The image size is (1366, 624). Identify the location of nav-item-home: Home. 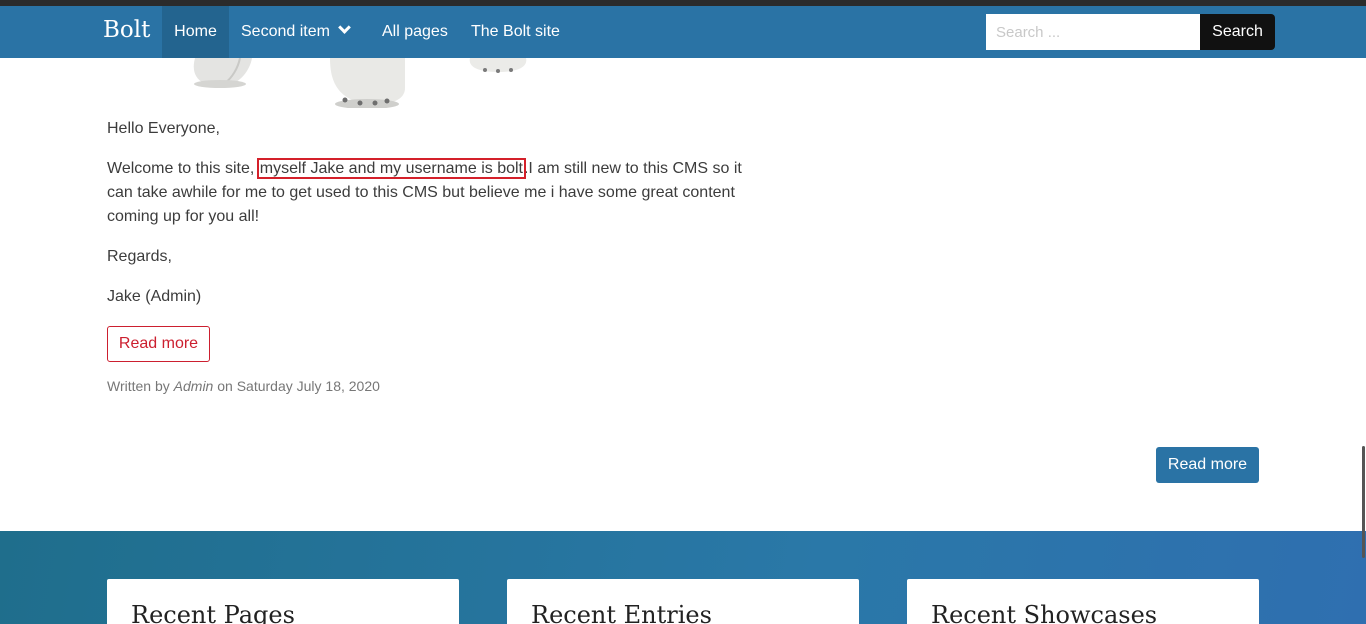
(195, 32).